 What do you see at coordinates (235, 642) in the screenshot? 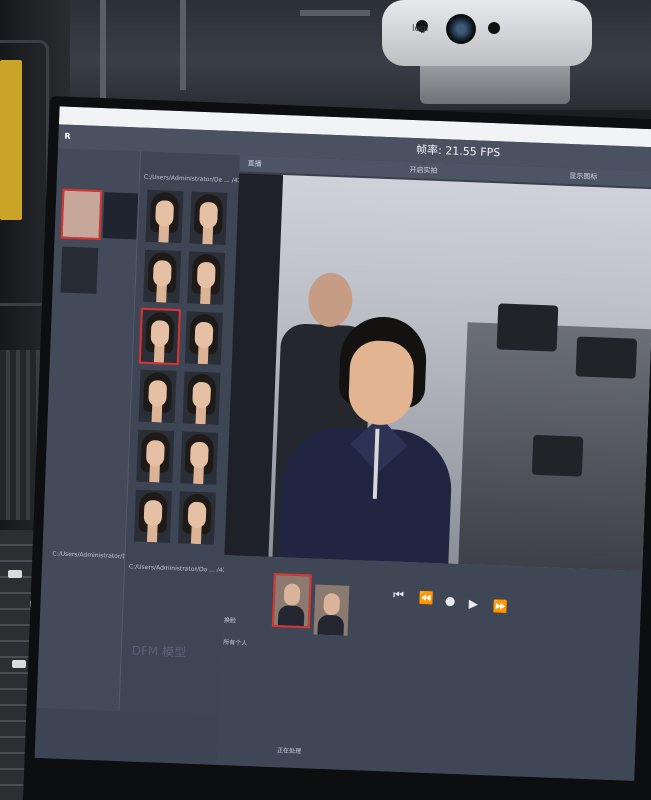
I see `option-item: 所有个人` at bounding box center [235, 642].